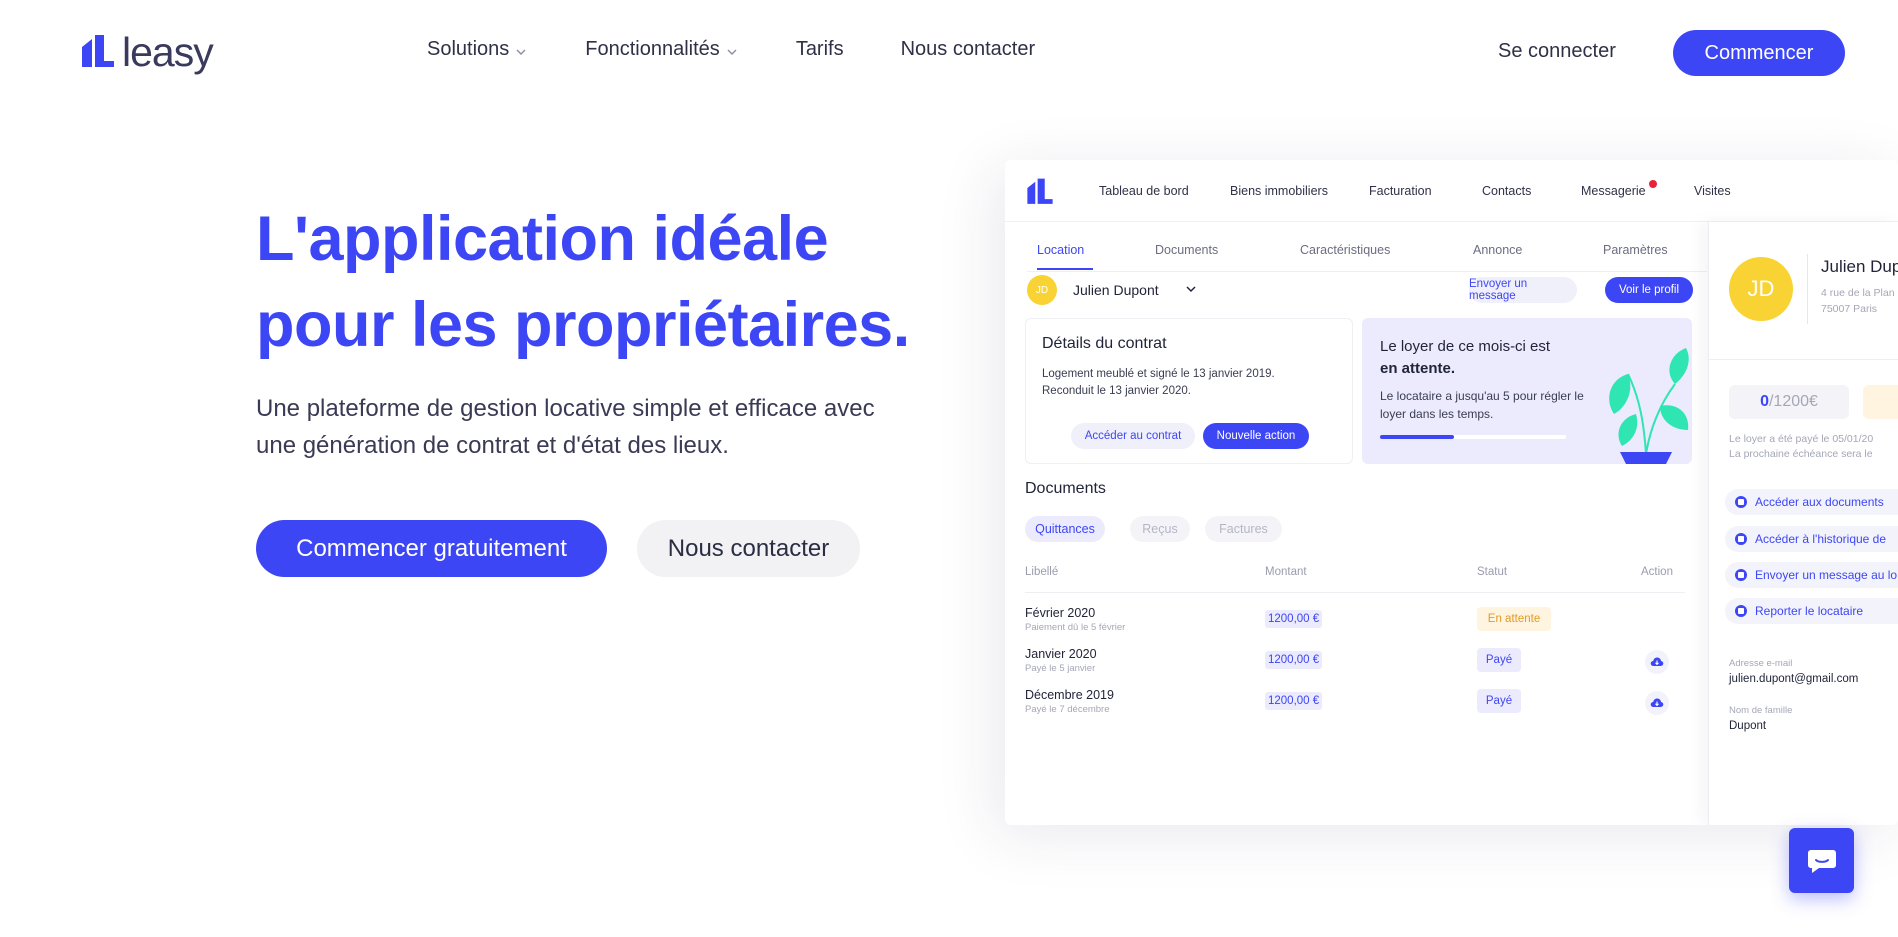 The height and width of the screenshot is (937, 1898). What do you see at coordinates (431, 548) in the screenshot?
I see `start-free-button: Commencer gratuitement` at bounding box center [431, 548].